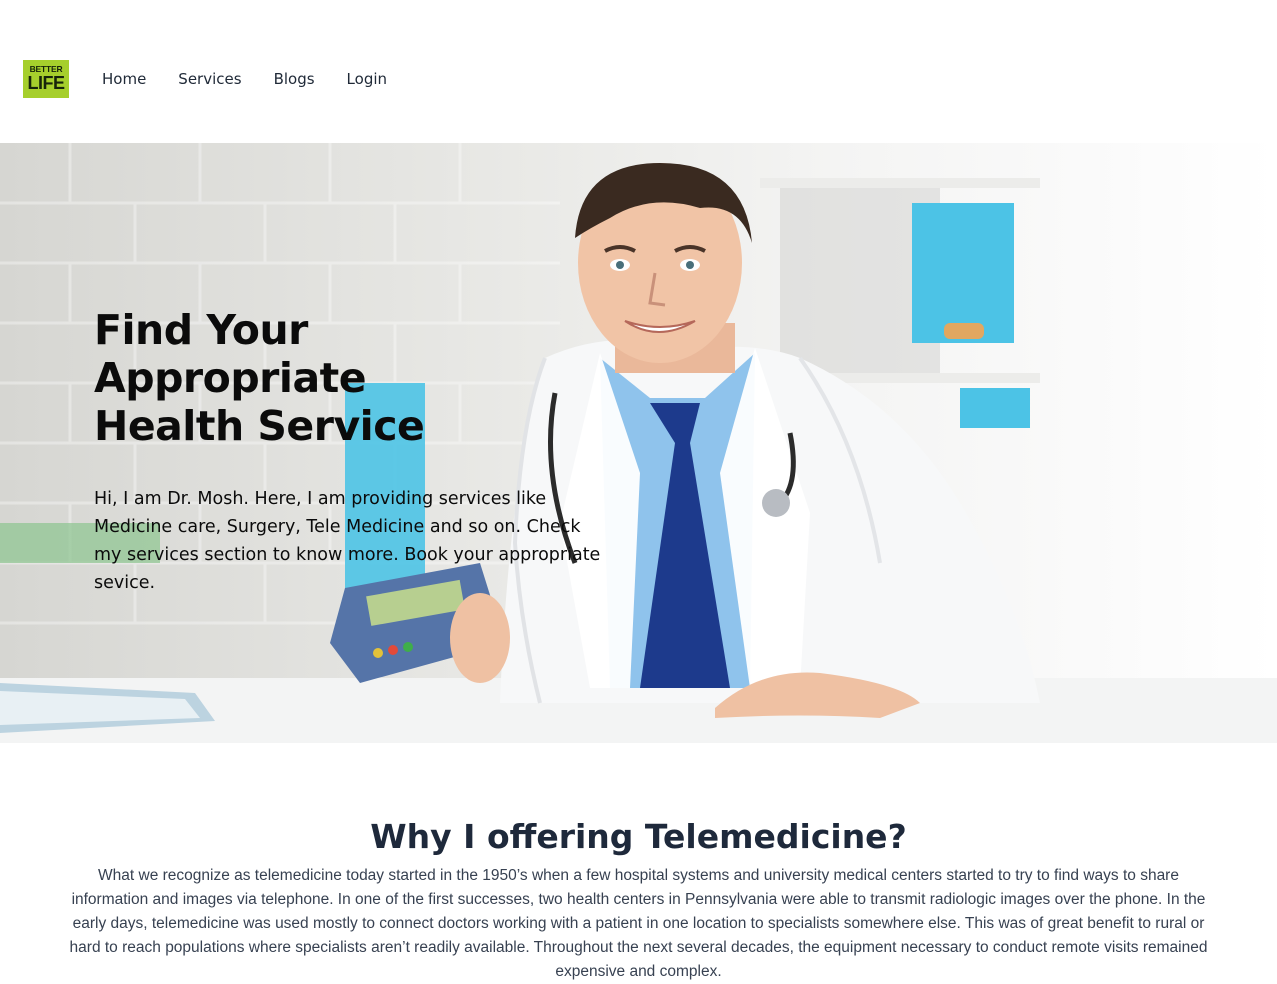  What do you see at coordinates (259, 378) in the screenshot?
I see `hero-title: Find Your Appropriate Health Service` at bounding box center [259, 378].